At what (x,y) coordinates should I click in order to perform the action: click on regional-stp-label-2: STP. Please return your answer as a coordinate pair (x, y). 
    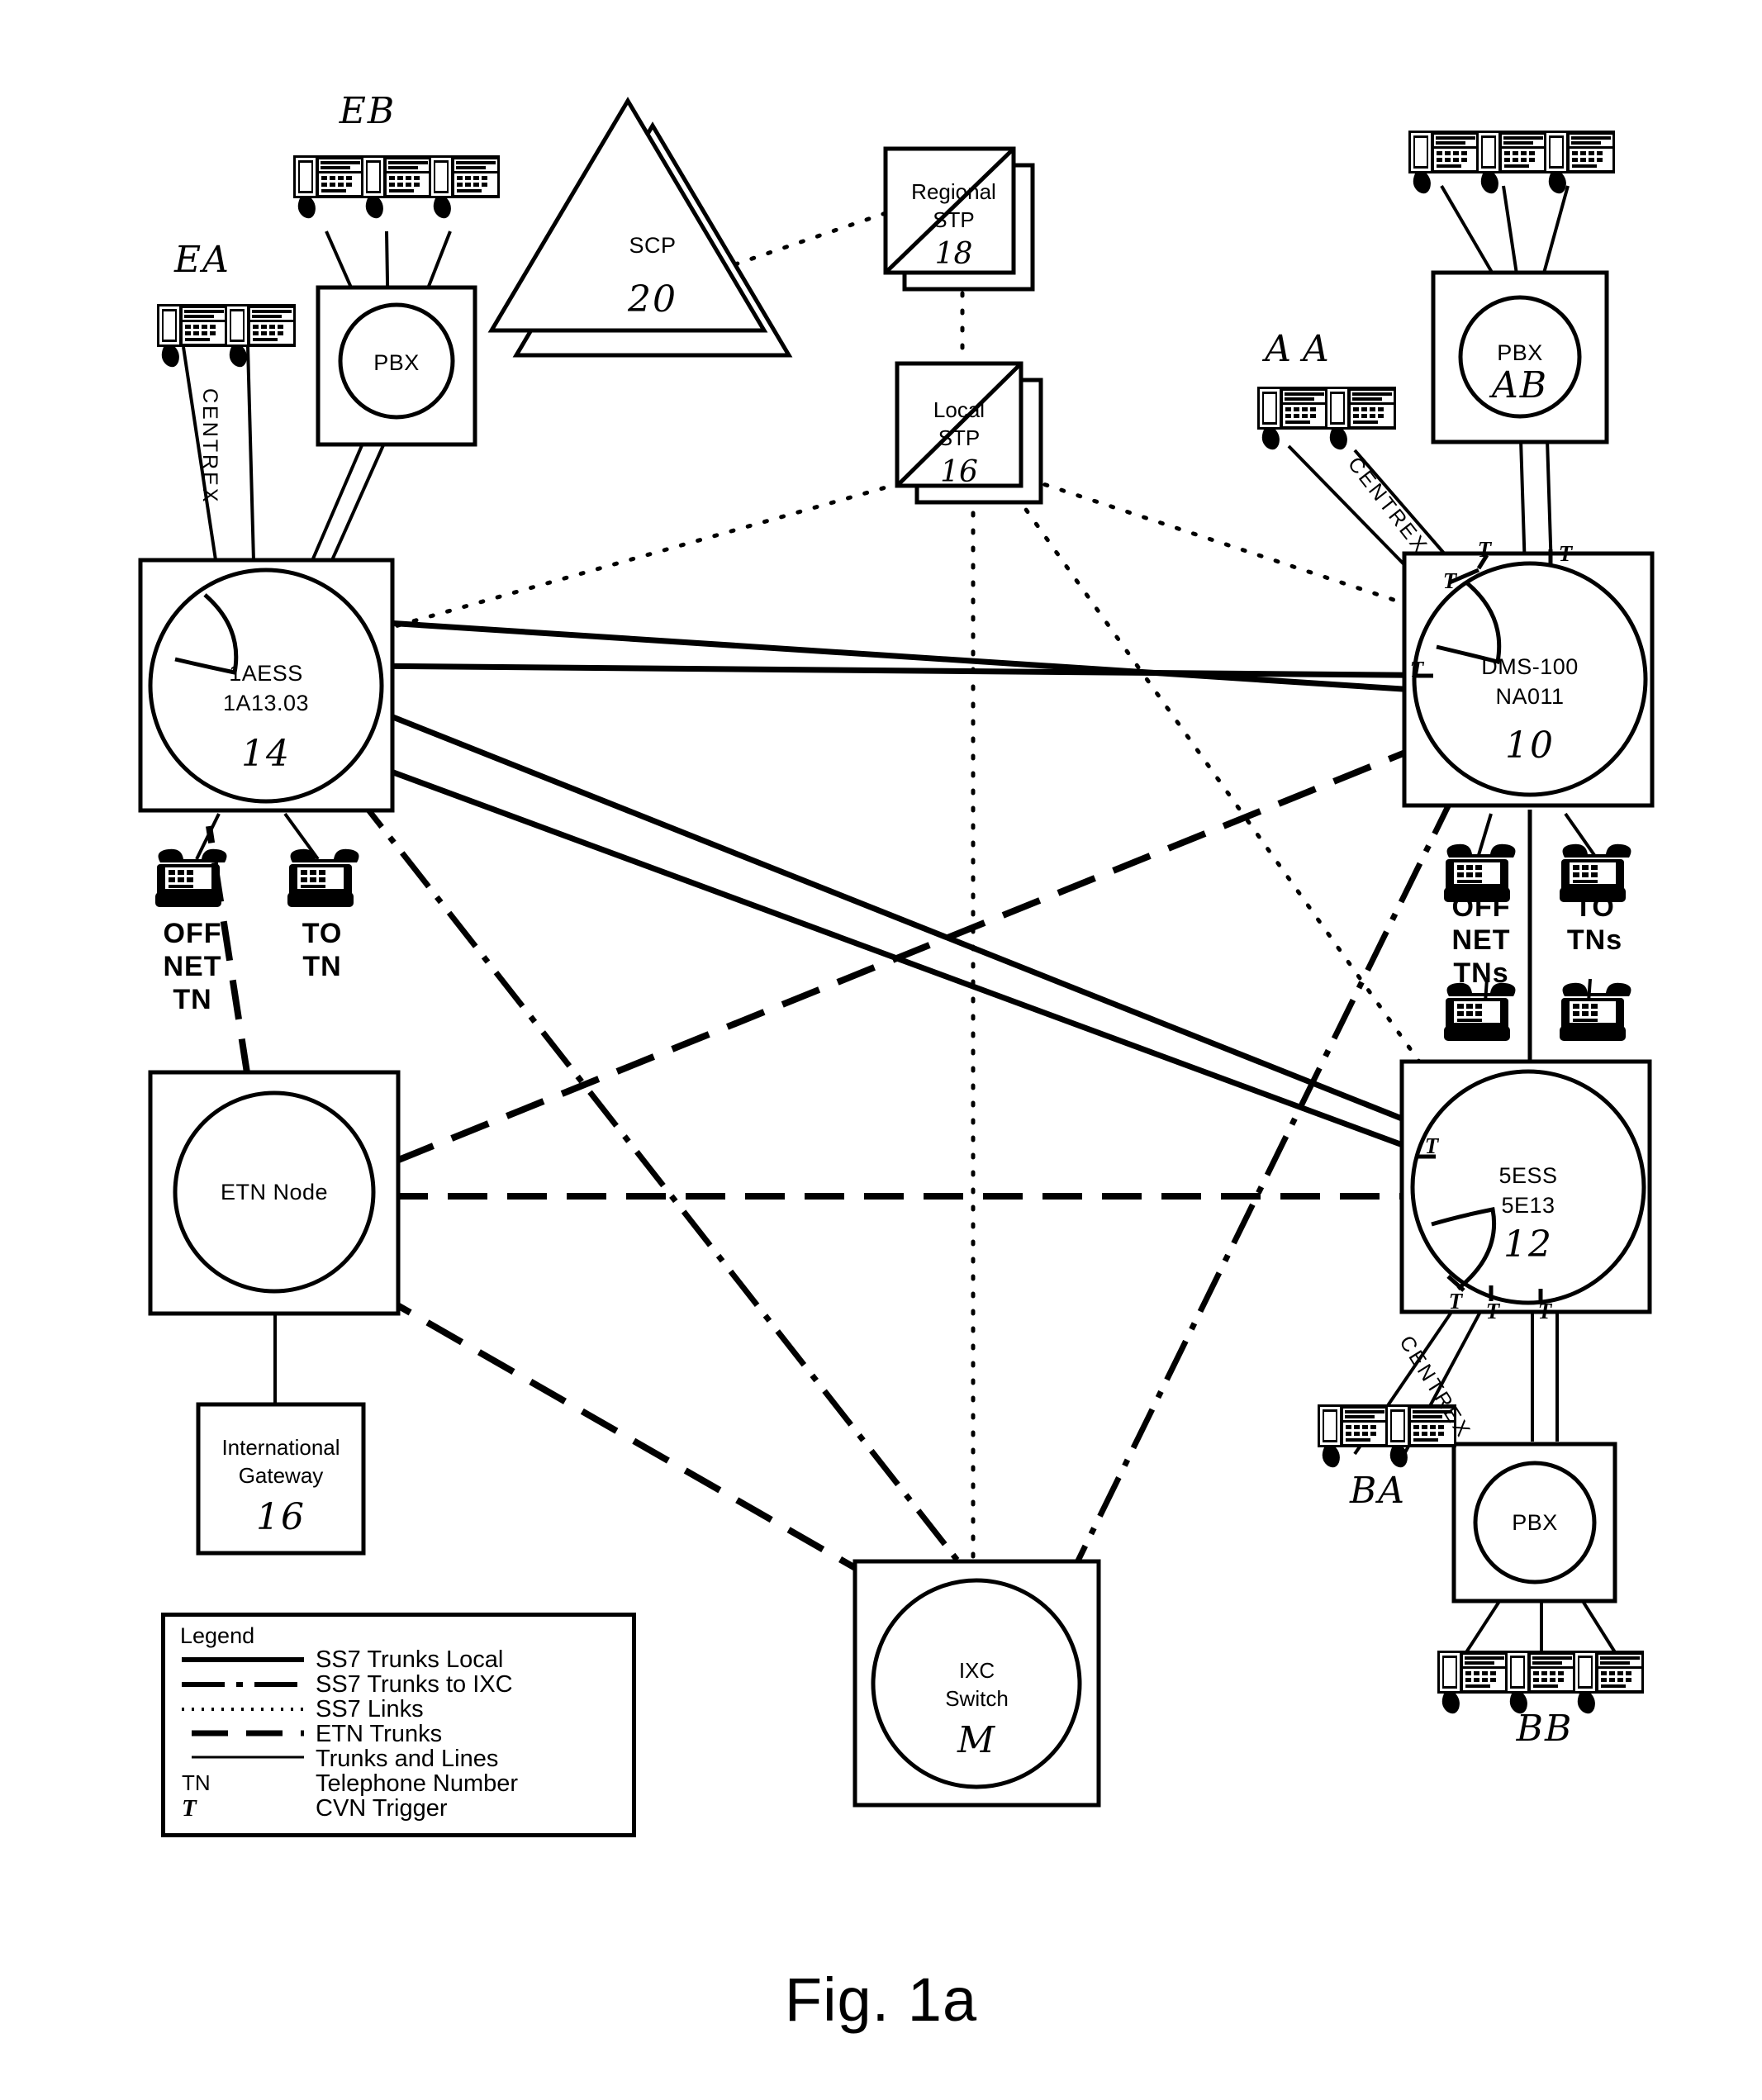
    Looking at the image, I should click on (954, 220).